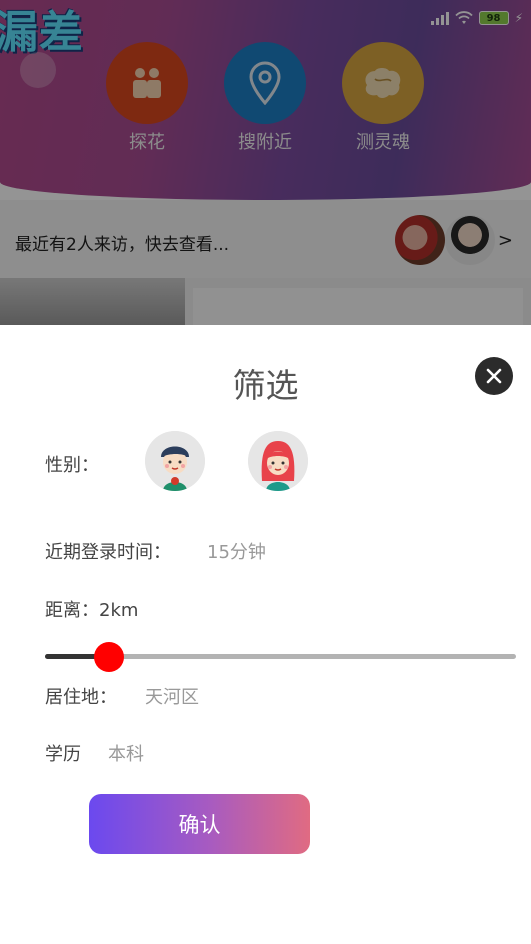 The image size is (531, 944). Describe the element at coordinates (175, 461) in the screenshot. I see `male-avatar-icon` at that location.